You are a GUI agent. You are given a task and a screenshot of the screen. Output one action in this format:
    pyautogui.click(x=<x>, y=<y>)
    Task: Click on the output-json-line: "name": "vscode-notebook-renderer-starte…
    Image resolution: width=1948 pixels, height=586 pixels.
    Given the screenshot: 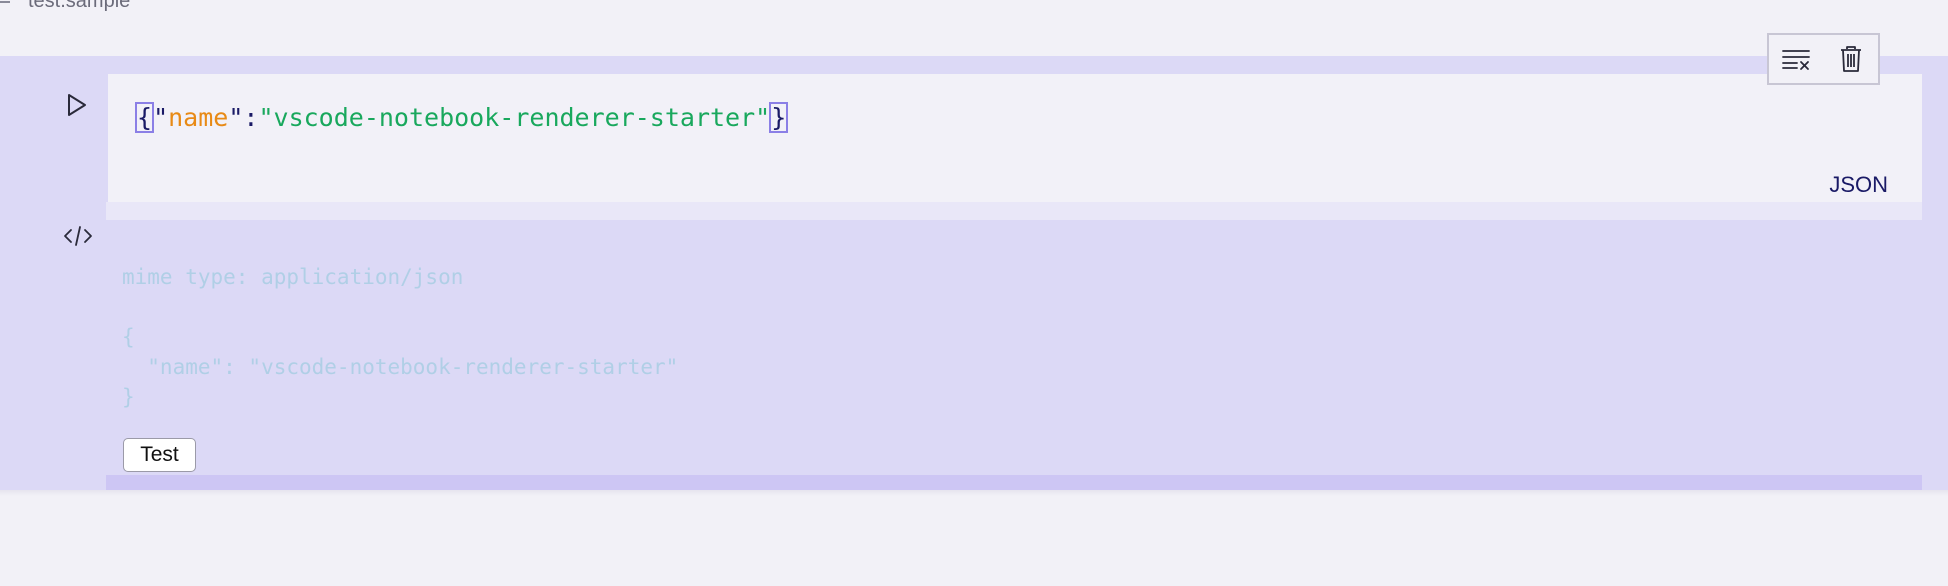 What is the action you would take?
    pyautogui.click(x=400, y=367)
    